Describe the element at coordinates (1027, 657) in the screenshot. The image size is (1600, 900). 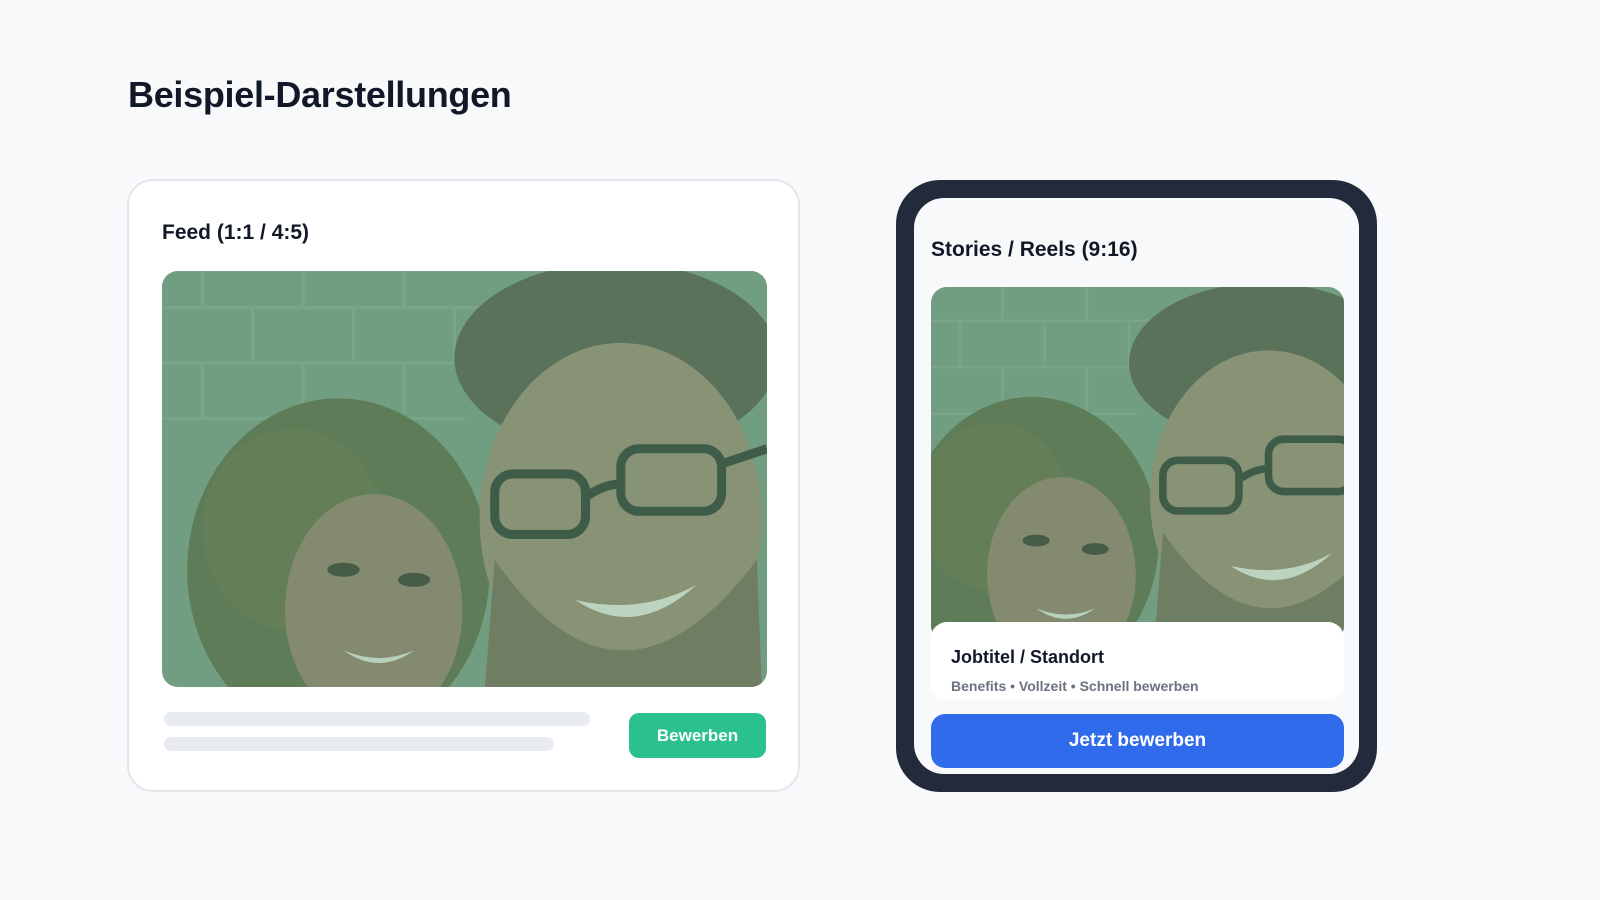
I see `job-title: Jobtitel / Standort` at that location.